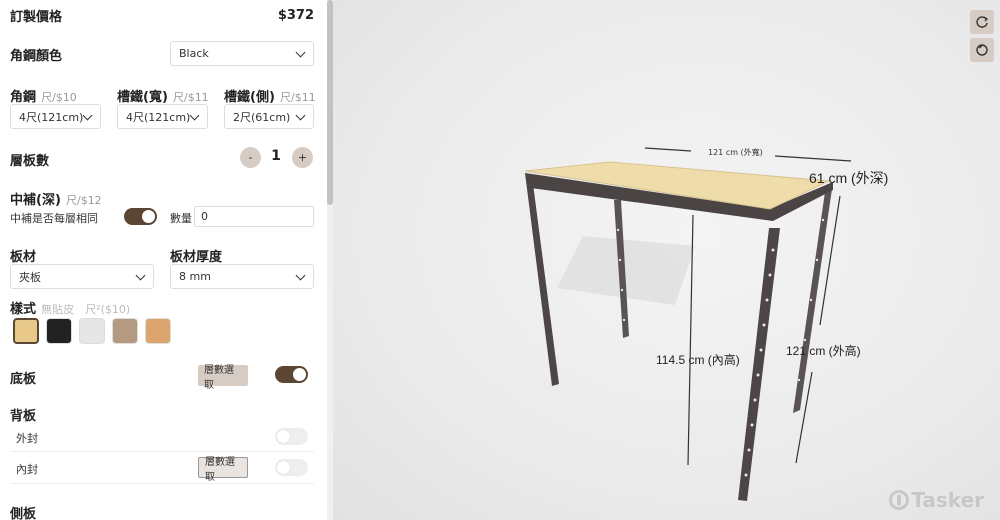 This screenshot has width=1000, height=520. What do you see at coordinates (23, 257) in the screenshot?
I see `board-label: 板材` at bounding box center [23, 257].